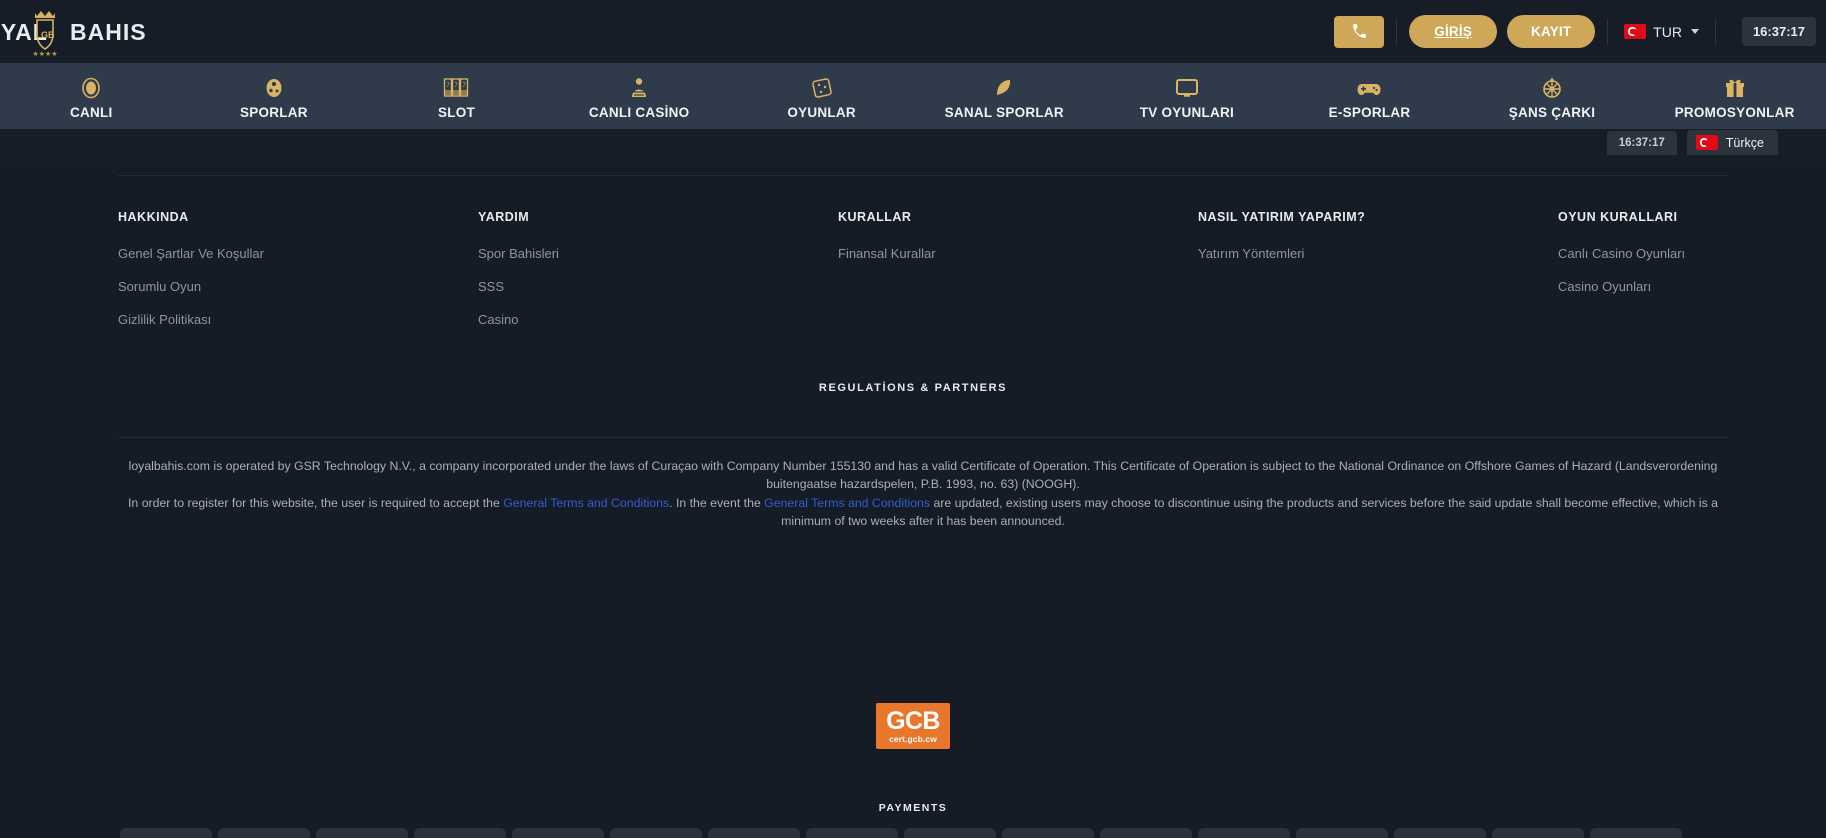 Image resolution: width=1826 pixels, height=838 pixels. What do you see at coordinates (1551, 31) in the screenshot?
I see `register-button: KAYIT` at bounding box center [1551, 31].